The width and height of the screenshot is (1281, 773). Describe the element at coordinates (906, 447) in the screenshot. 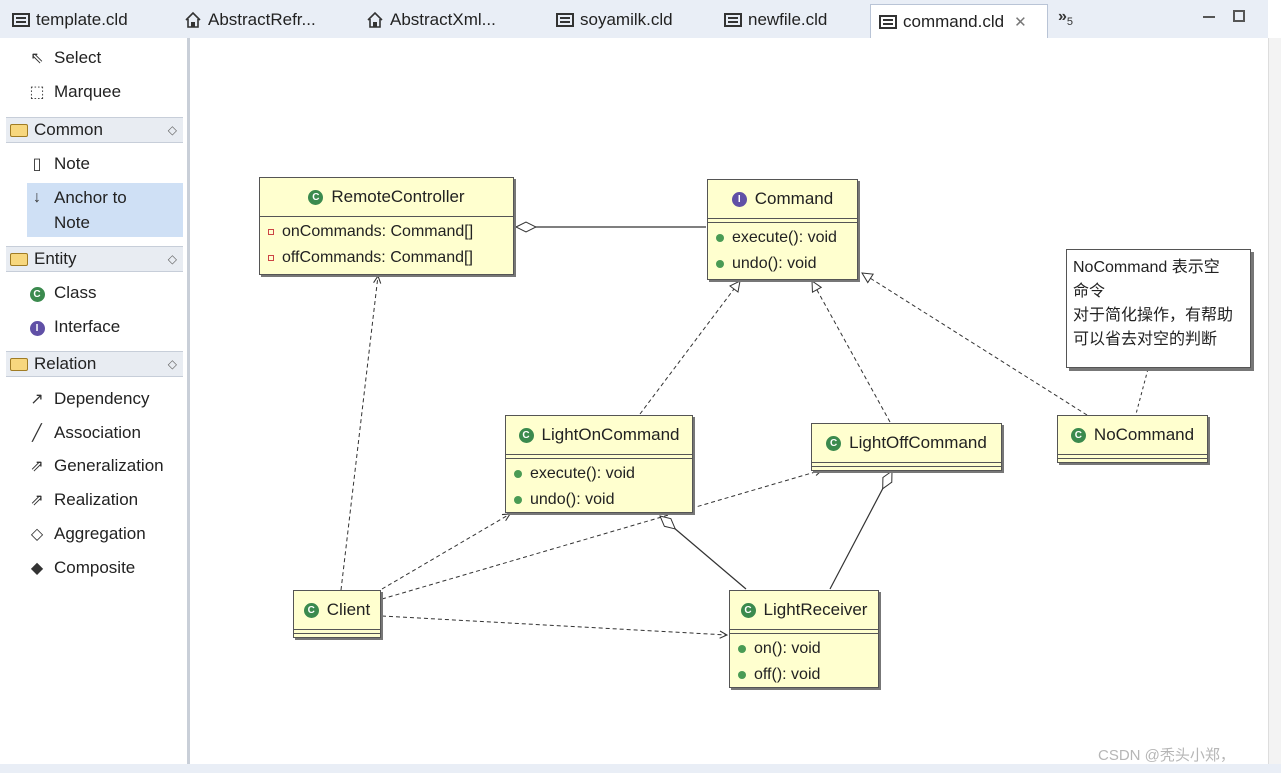

I see `class-light-off-command: C LightOffCommand` at that location.